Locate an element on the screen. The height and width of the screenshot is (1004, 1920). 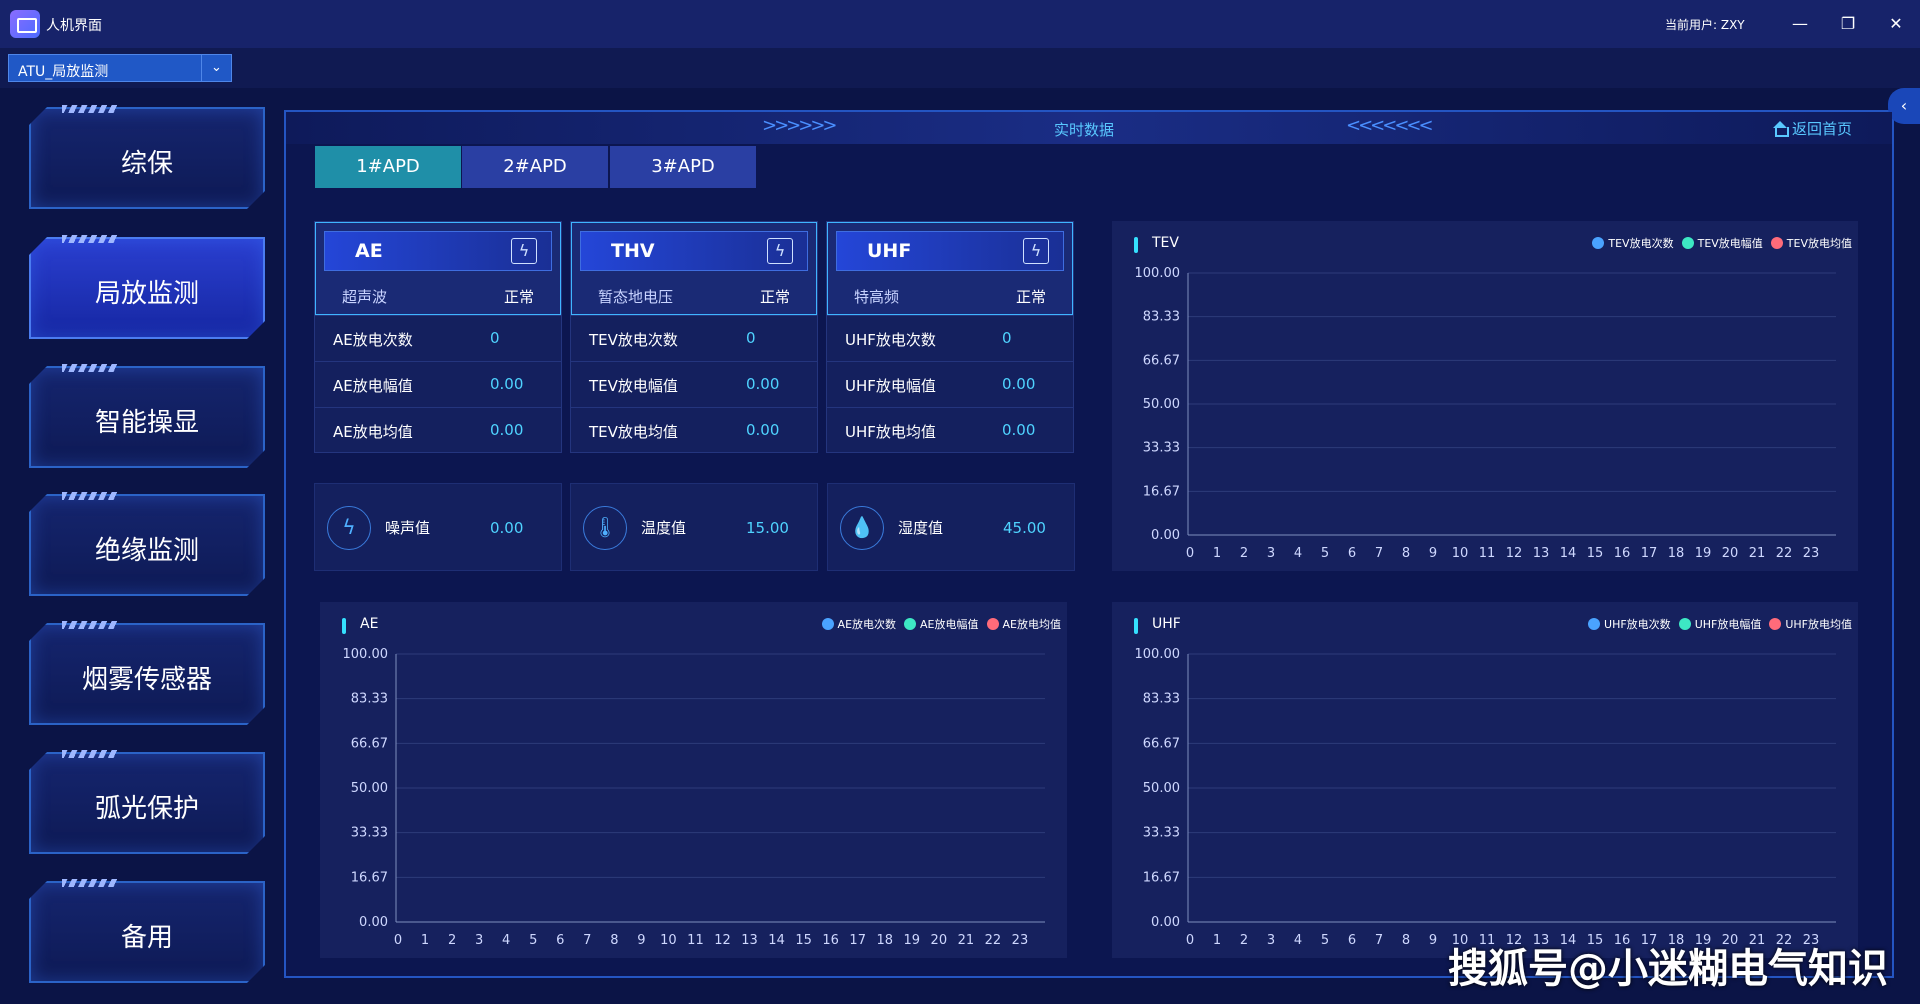
nav-stripes-decoration is located at coordinates (90, 883).